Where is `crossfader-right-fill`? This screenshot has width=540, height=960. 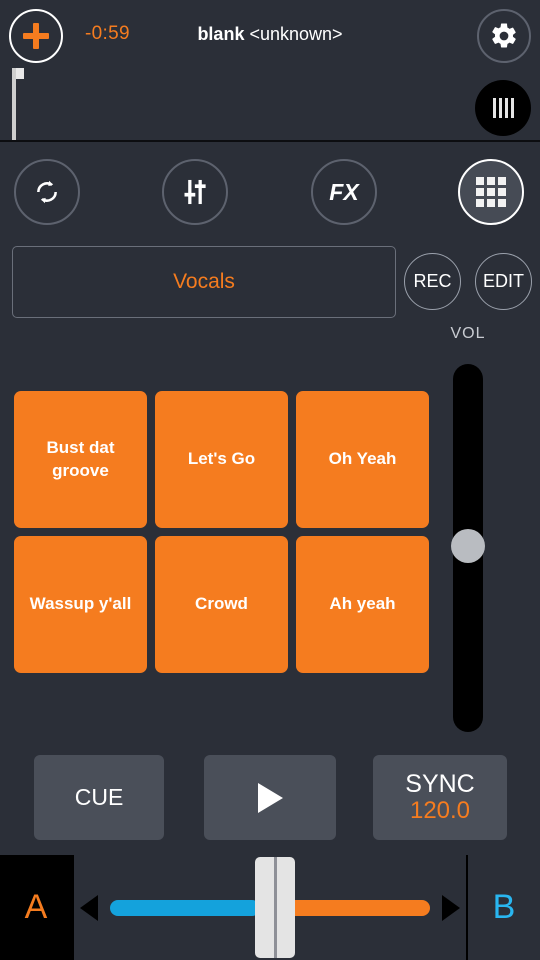
crossfader-right-fill is located at coordinates (355, 908).